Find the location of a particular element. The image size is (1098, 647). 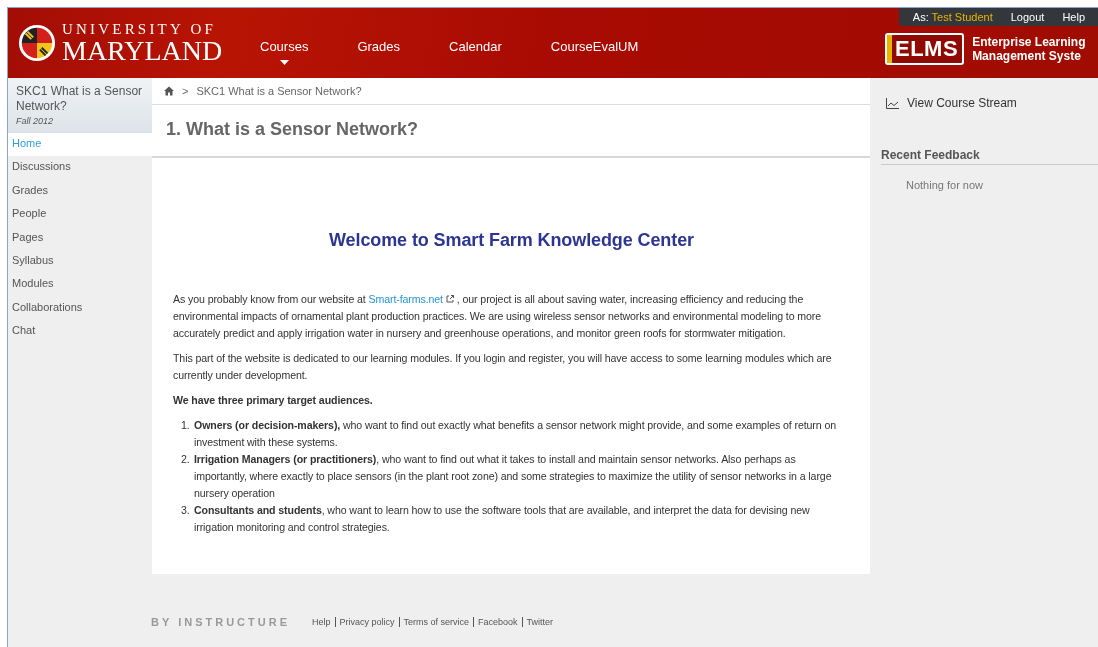

audience-item: Consultants and students, who want to learn how to use the software tools that are available, and interpret the data for devising new irrigation monitoring and control strategies. is located at coordinates (502, 519).